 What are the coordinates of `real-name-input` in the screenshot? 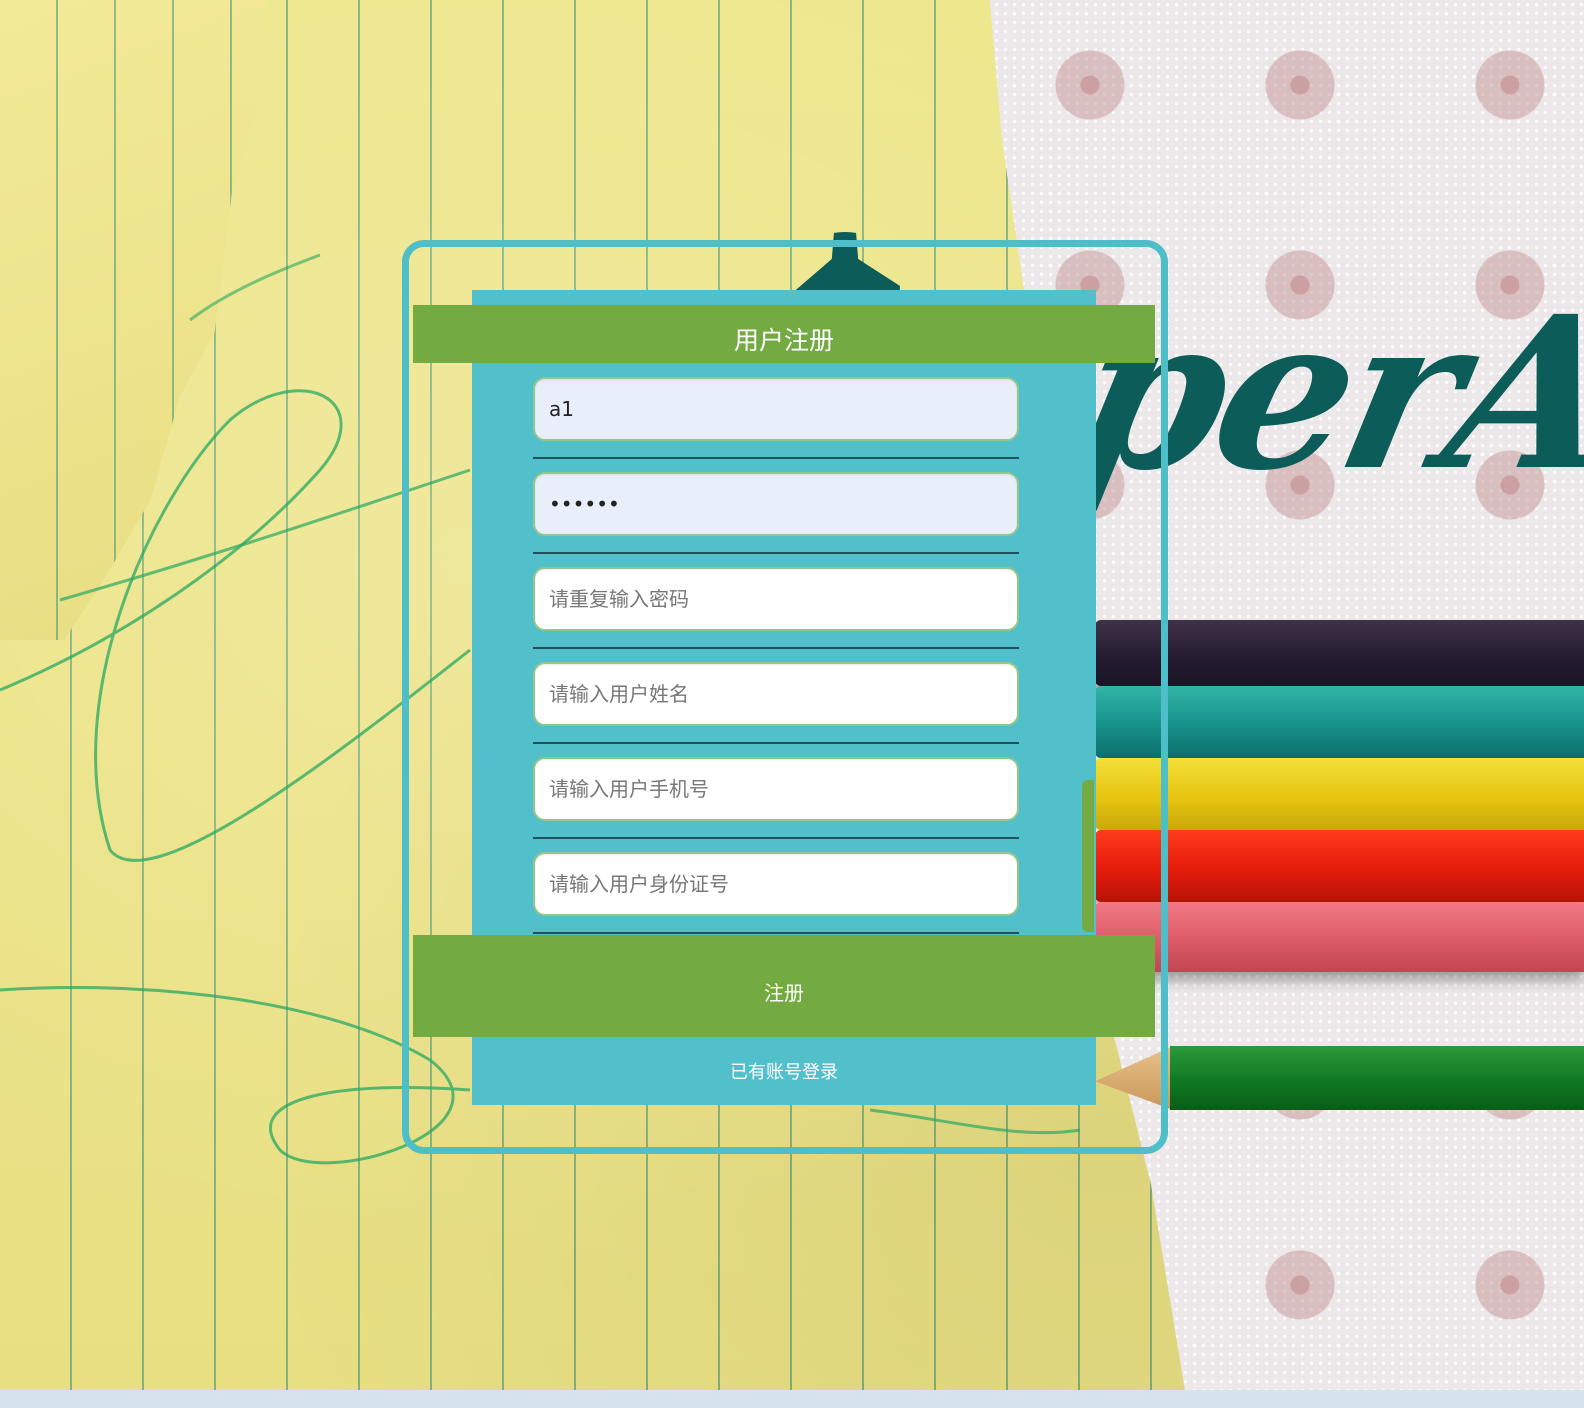 It's located at (776, 694).